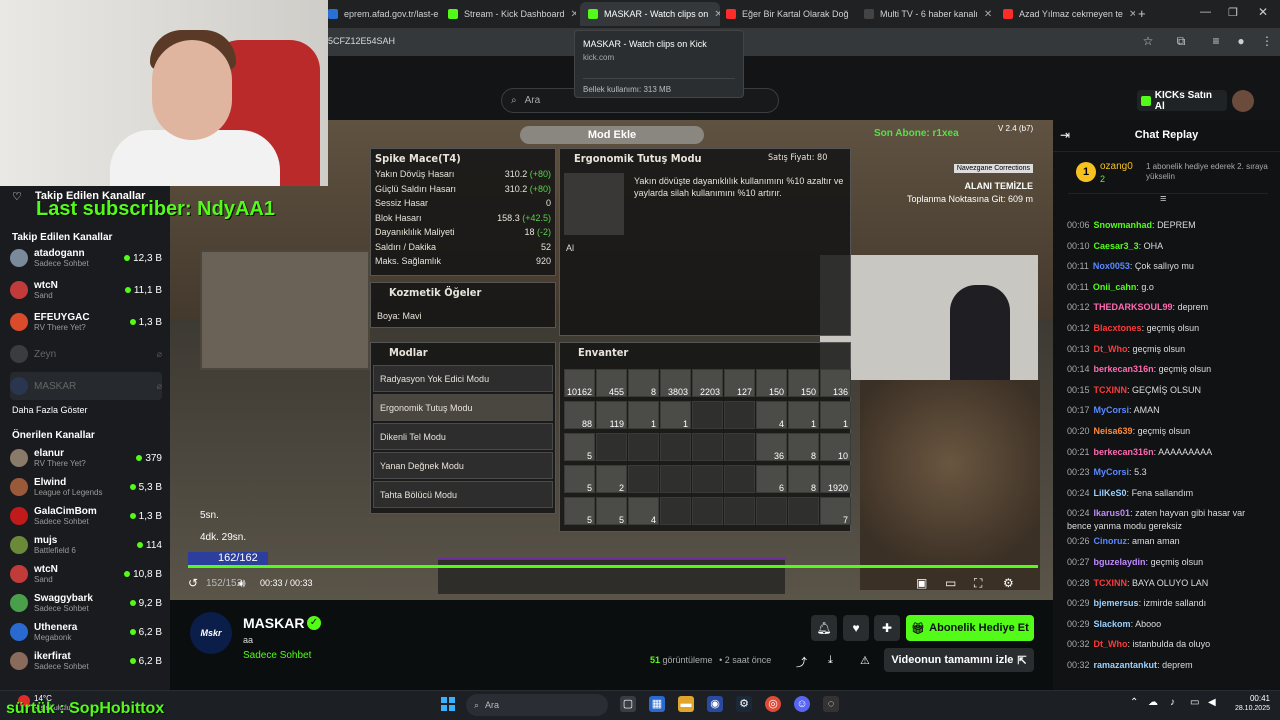 The width and height of the screenshot is (1280, 720). What do you see at coordinates (1126, 665) in the screenshot?
I see `chat-username: ramazantankut` at bounding box center [1126, 665].